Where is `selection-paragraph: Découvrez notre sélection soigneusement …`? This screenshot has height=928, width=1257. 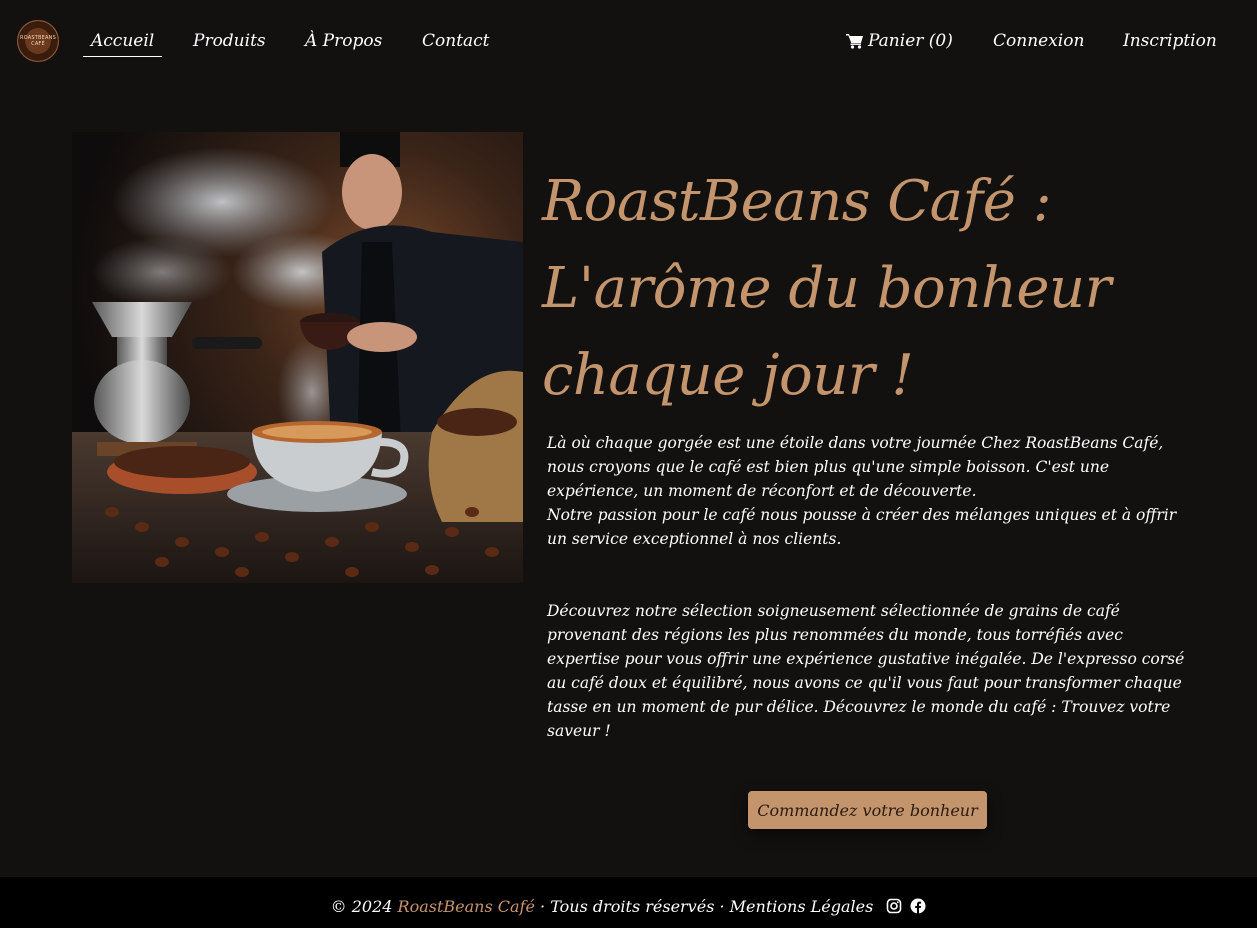 selection-paragraph: Découvrez notre sélection soigneusement … is located at coordinates (866, 671).